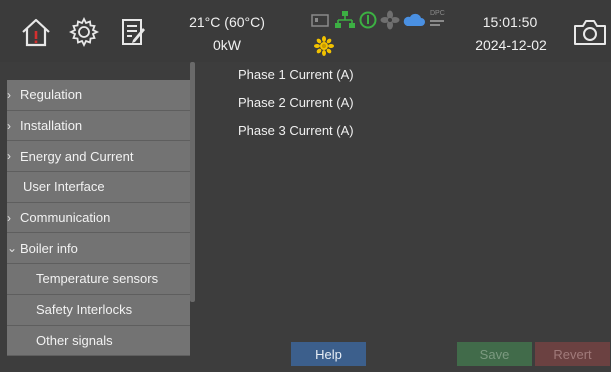 The width and height of the screenshot is (611, 372). Describe the element at coordinates (51, 126) in the screenshot. I see `sidebar-item-label: Installation` at that location.